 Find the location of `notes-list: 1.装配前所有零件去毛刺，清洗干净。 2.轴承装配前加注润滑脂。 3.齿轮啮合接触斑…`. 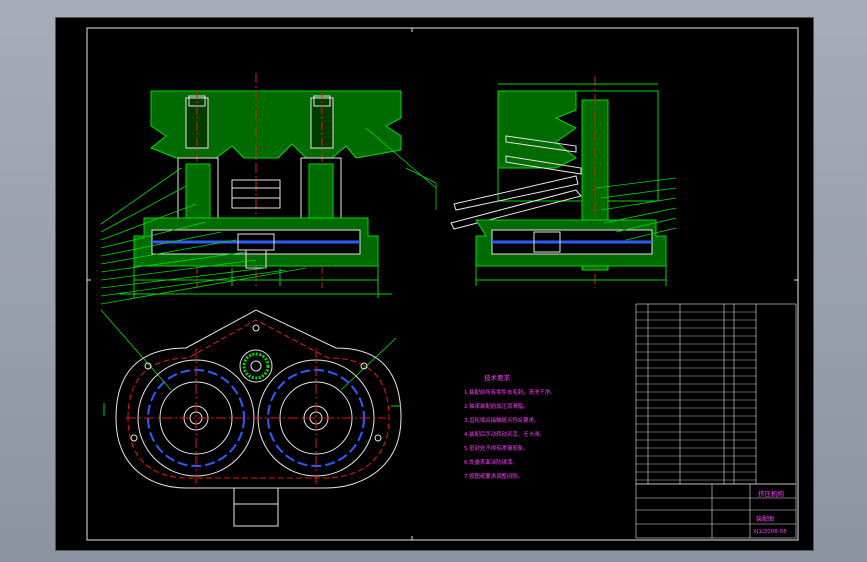

notes-list: 1.装配前所有零件去毛刺，清洗干净。 2.轴承装配前加注润滑脂。 3.齿轮啮合接触斑… is located at coordinates (509, 434).